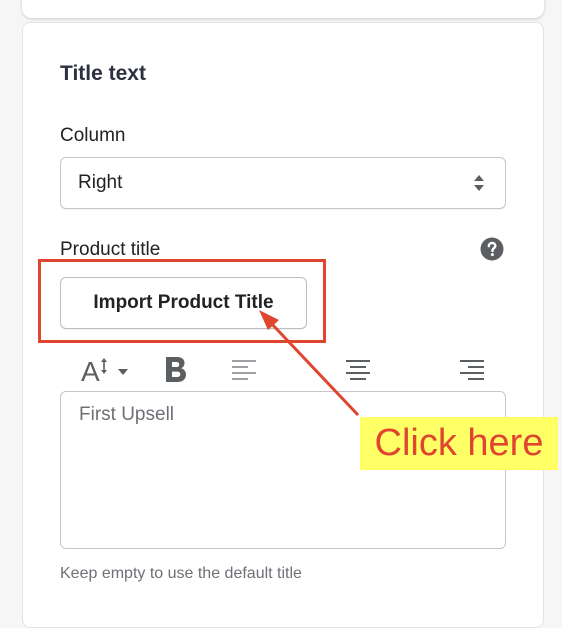  I want to click on align-right-button, so click(472, 370).